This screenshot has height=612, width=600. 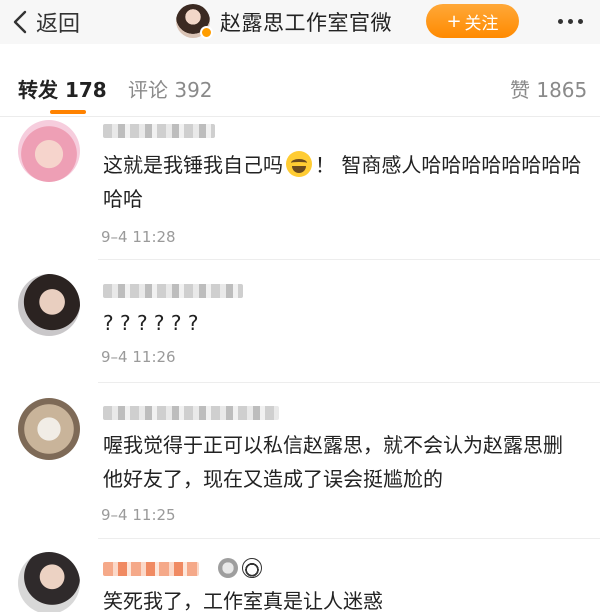 What do you see at coordinates (333, 462) in the screenshot?
I see `comment-text: 喔我觉得于正可以私信赵露思，就不会认为赵露思删他好友了，现在又造成了误会挺尴尬的` at bounding box center [333, 462].